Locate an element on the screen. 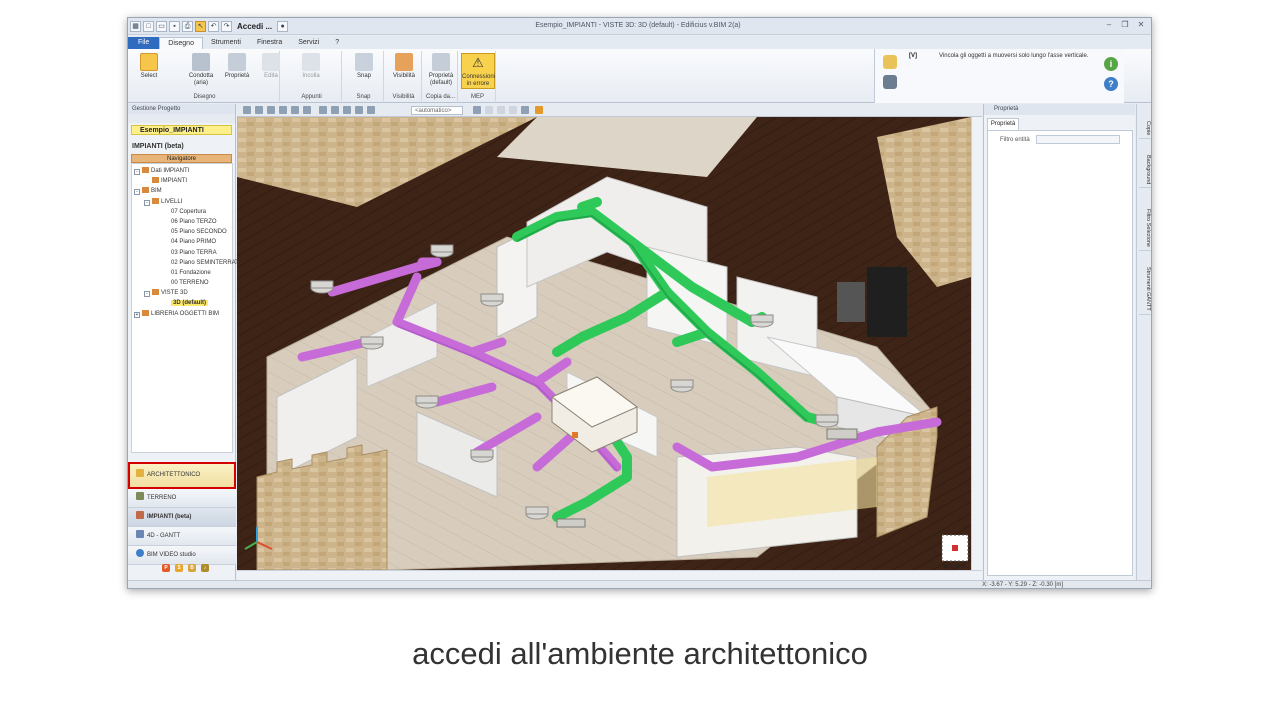  tree-node: 04 Piano PRIMO is located at coordinates (182, 242).